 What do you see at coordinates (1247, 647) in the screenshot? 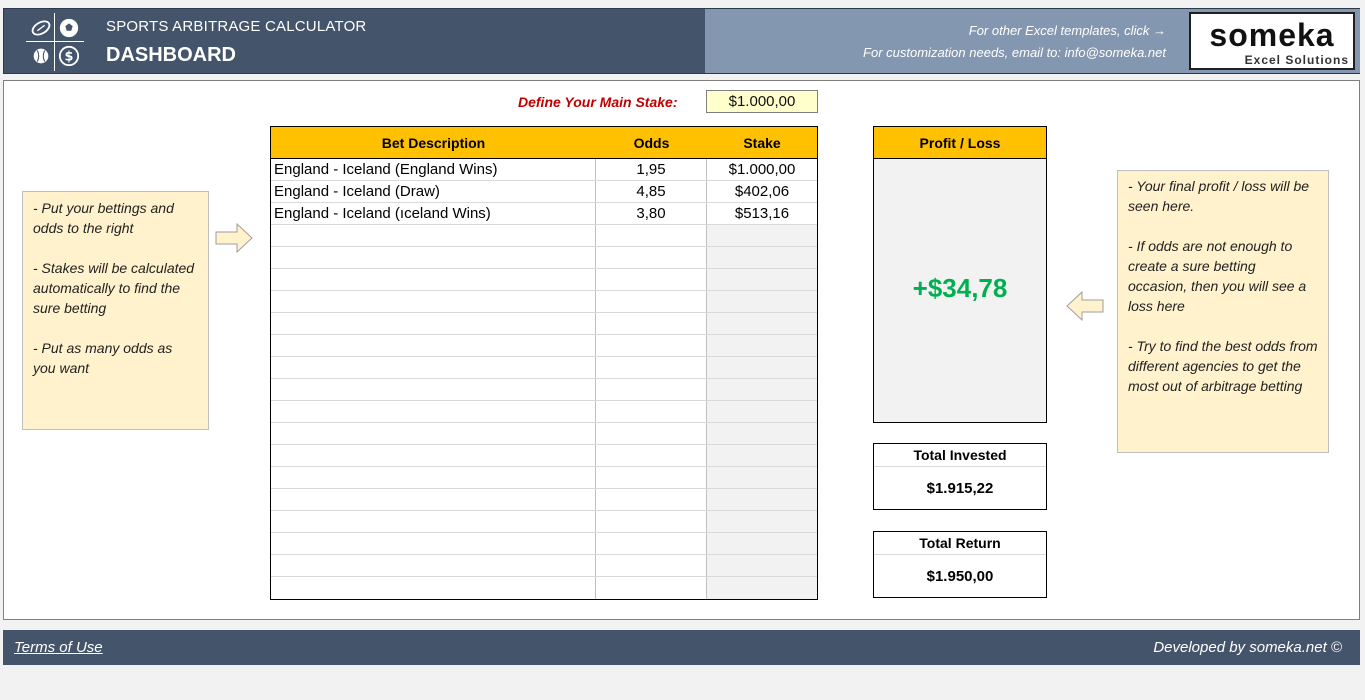
I see `developer-credit: Developed by someka.net ©` at bounding box center [1247, 647].